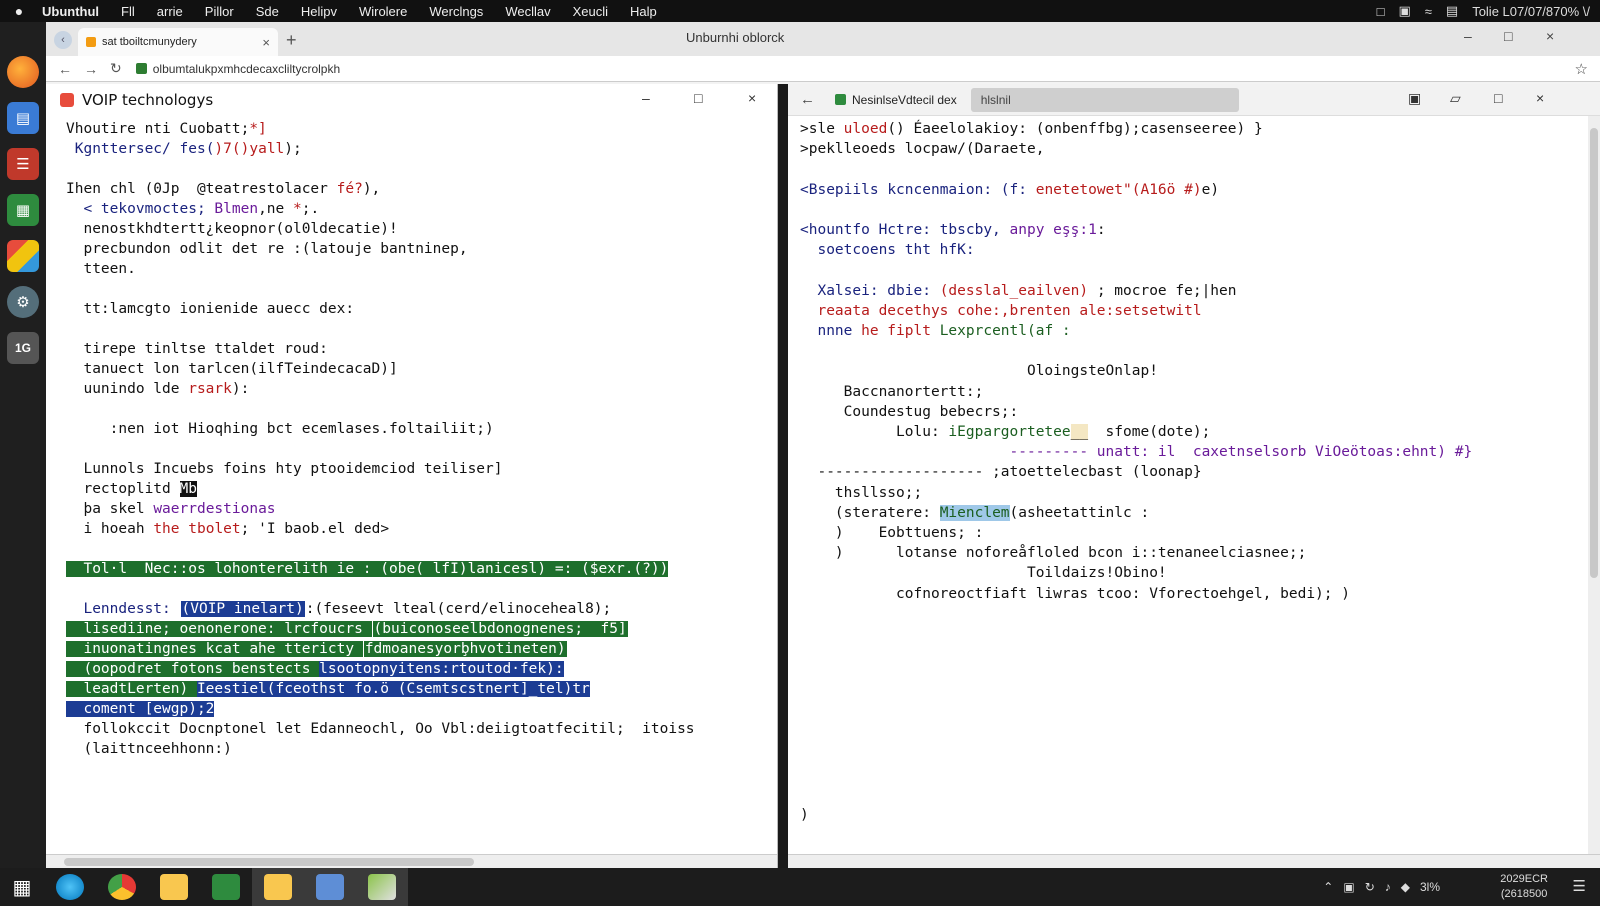  What do you see at coordinates (1455, 98) in the screenshot?
I see `right-restore-icon: ▱` at bounding box center [1455, 98].